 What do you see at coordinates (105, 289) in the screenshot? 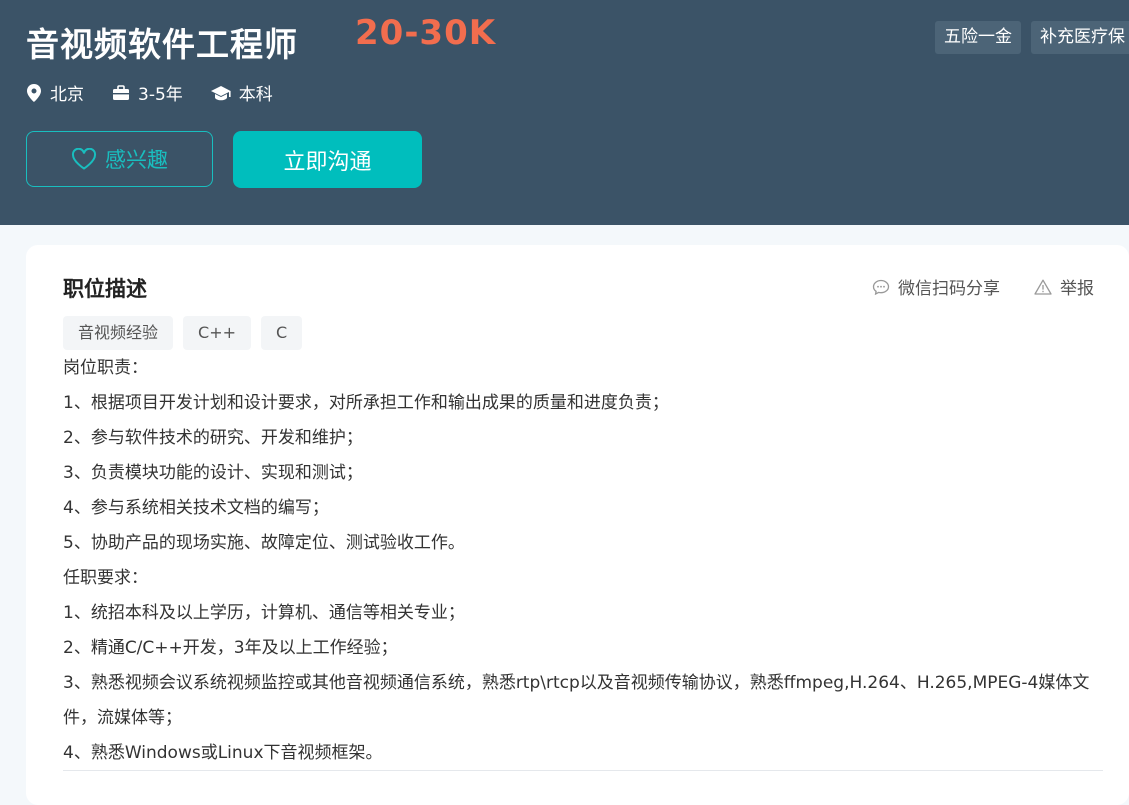
I see `section-title: 职位描述` at bounding box center [105, 289].